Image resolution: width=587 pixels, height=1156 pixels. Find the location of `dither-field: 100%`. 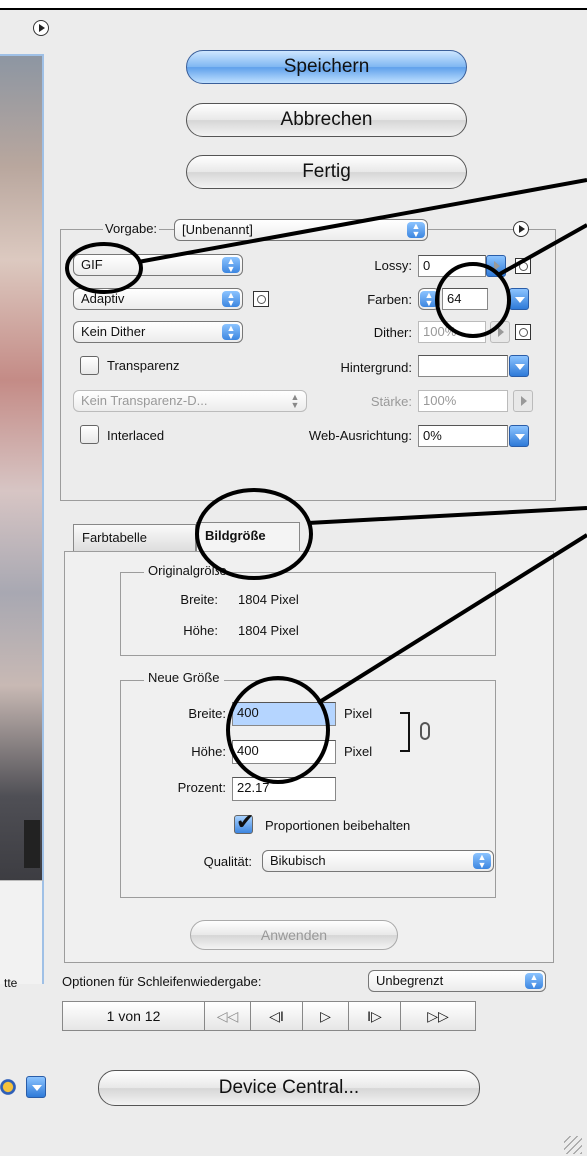

dither-field: 100% is located at coordinates (452, 332).